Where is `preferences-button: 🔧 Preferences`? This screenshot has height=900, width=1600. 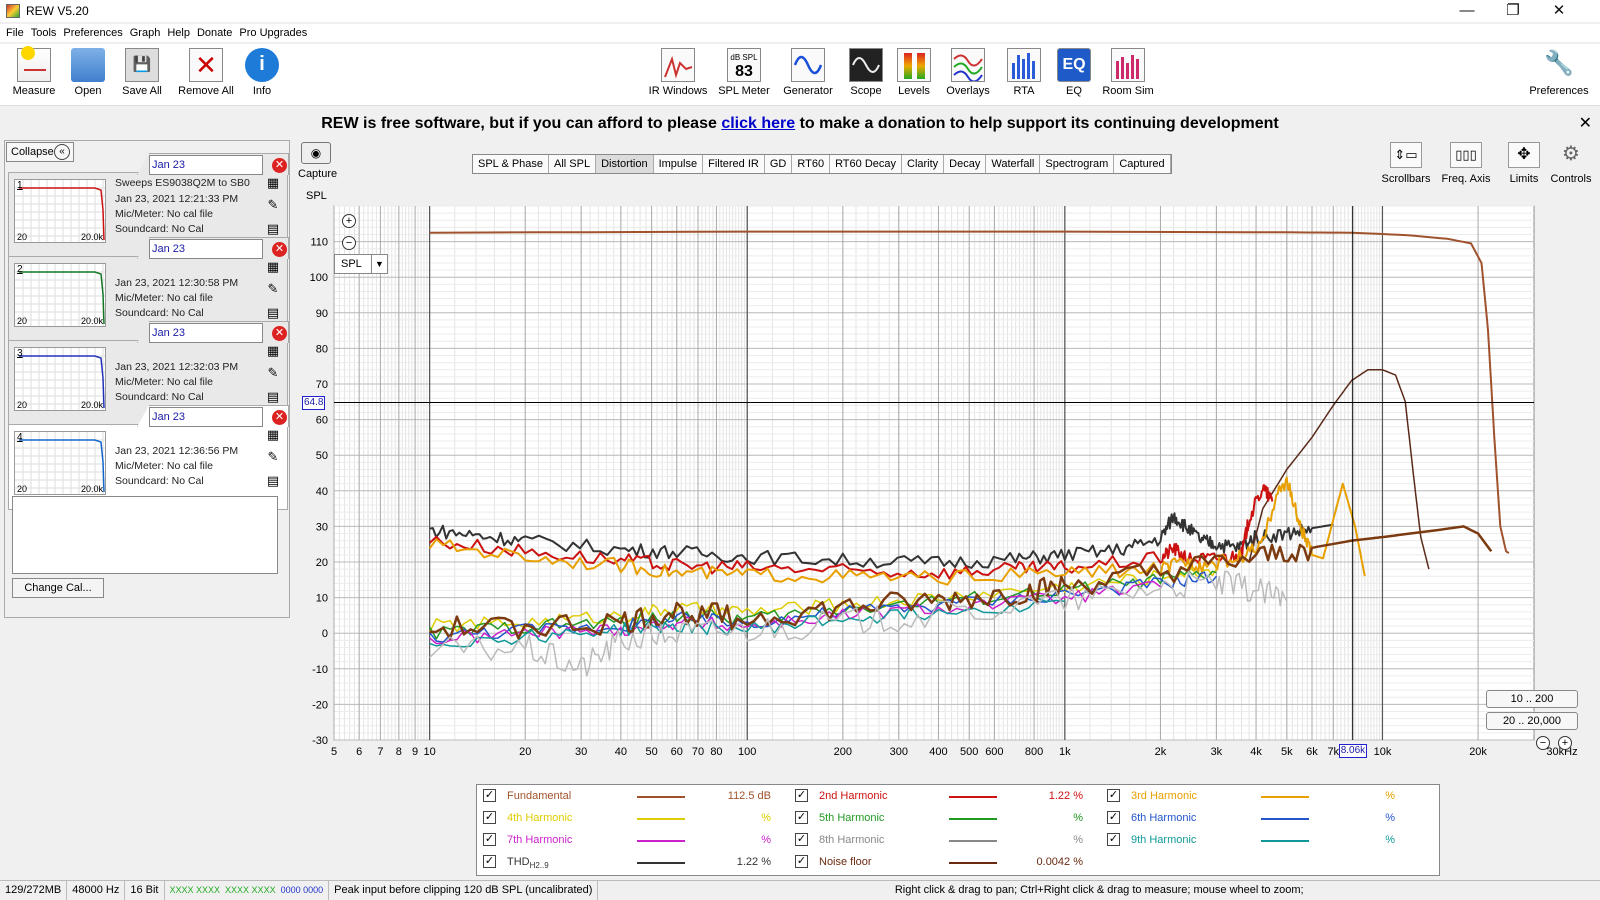 preferences-button: 🔧 Preferences is located at coordinates (1559, 72).